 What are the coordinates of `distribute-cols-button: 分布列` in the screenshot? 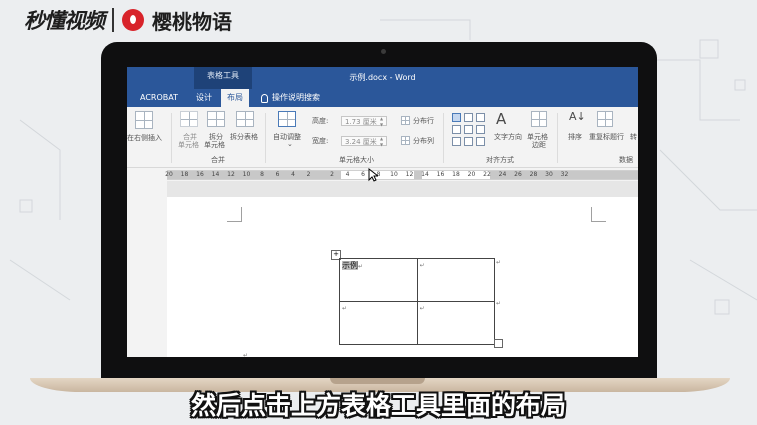 It's located at (423, 141).